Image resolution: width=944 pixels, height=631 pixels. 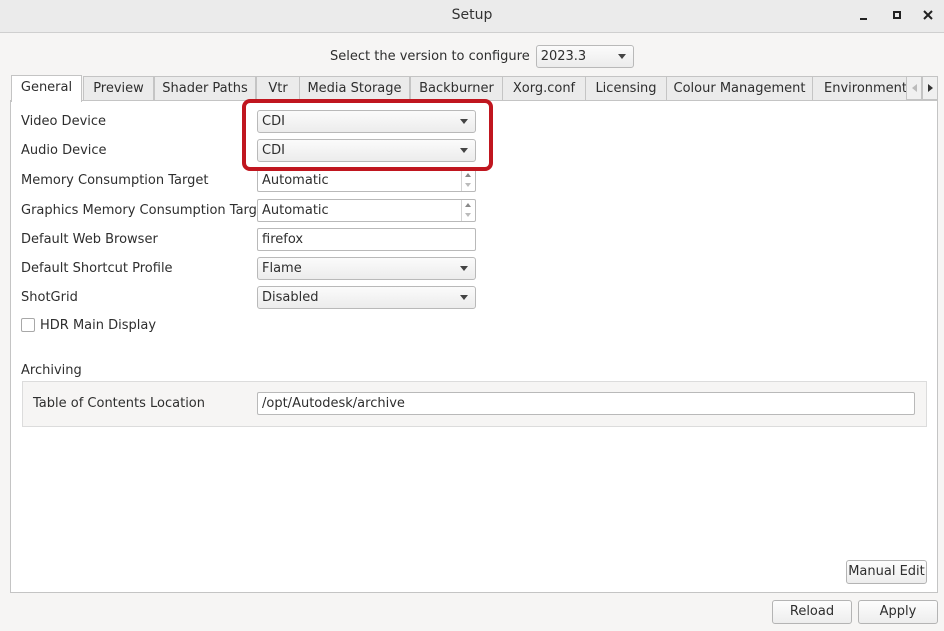 I want to click on reload-button: Reload, so click(x=812, y=612).